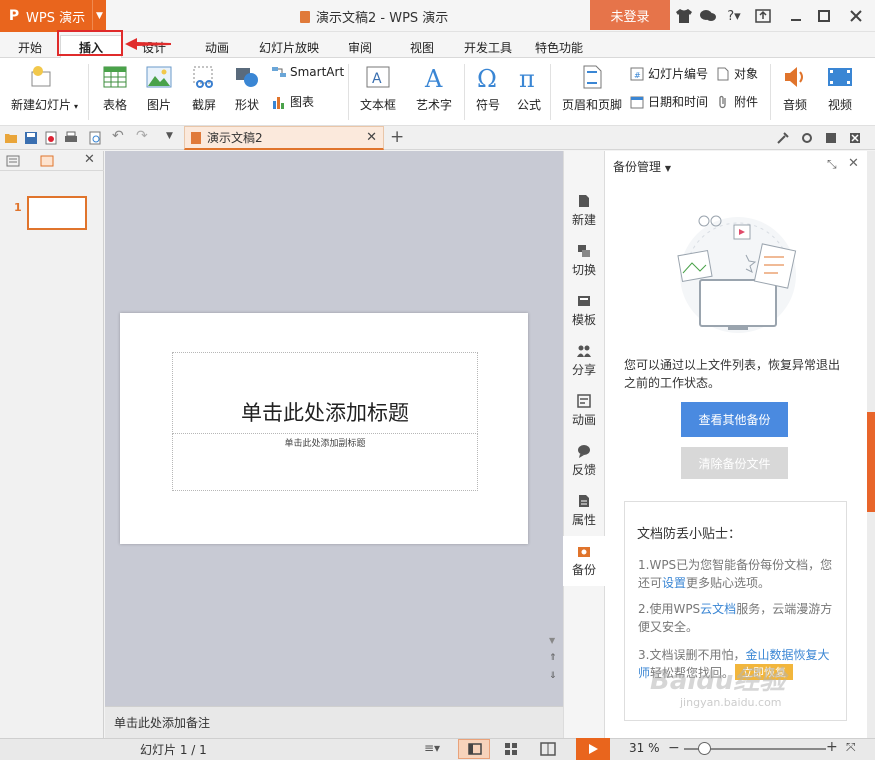 This screenshot has width=875, height=760. Describe the element at coordinates (737, 73) in the screenshot. I see `object-button: 对象` at that location.